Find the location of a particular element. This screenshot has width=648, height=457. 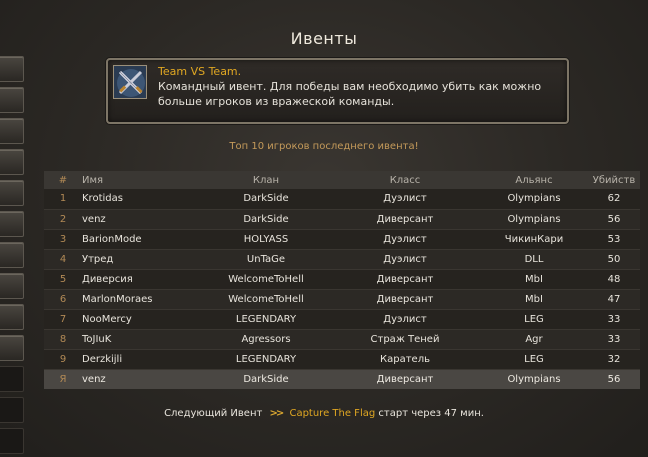

table-row: 7 NooMercy LEGENDARY Дуэлист LEG 33 is located at coordinates (342, 319).